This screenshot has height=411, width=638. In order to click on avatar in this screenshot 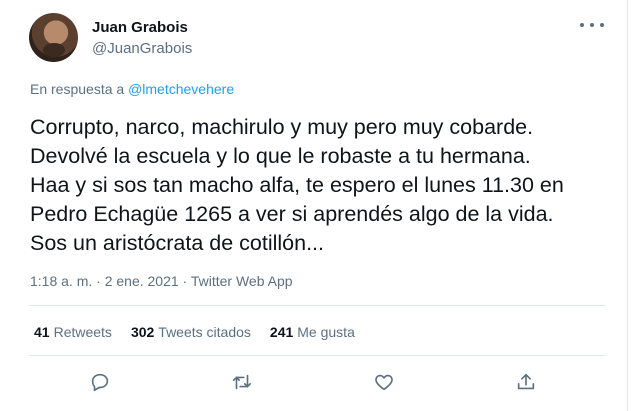, I will do `click(53, 37)`.